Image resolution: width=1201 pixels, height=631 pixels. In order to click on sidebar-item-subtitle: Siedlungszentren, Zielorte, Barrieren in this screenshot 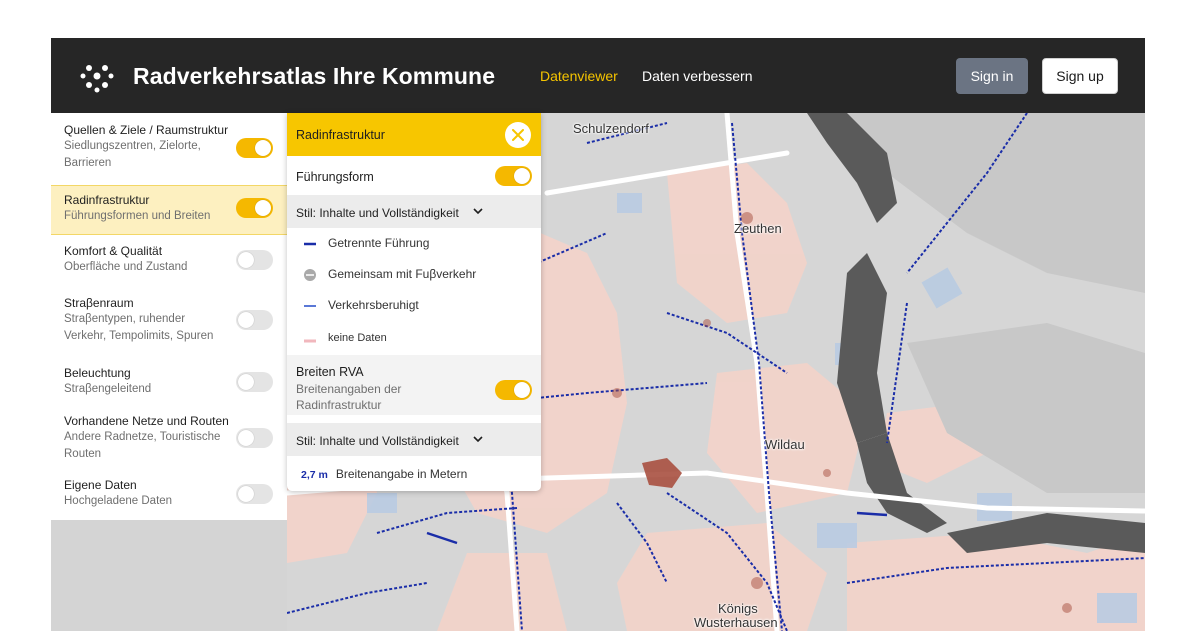, I will do `click(132, 154)`.